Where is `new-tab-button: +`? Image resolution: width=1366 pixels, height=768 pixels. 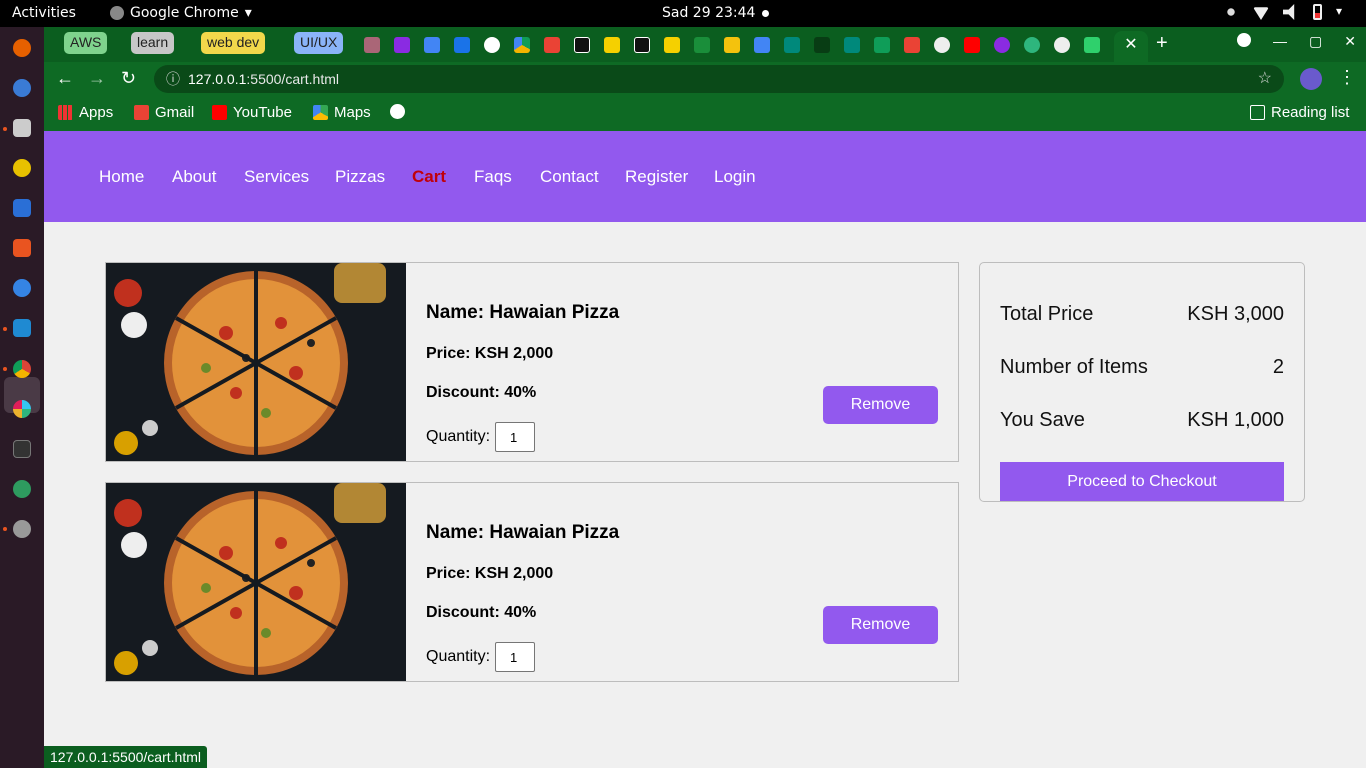 new-tab-button: + is located at coordinates (1162, 43).